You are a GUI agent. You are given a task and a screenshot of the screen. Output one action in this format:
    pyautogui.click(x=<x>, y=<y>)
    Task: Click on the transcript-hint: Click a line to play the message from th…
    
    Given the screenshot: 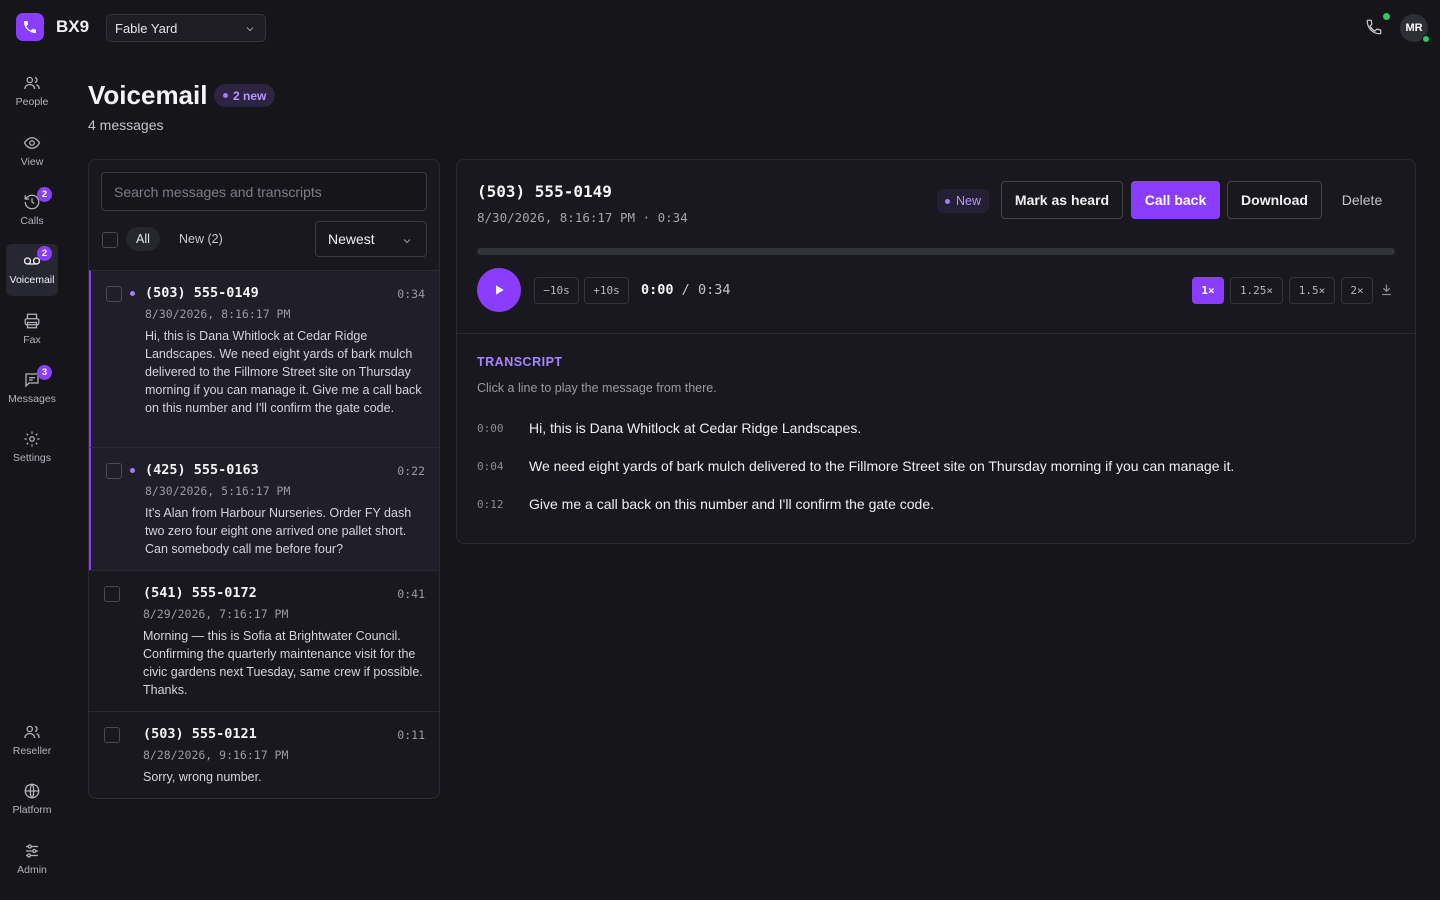 What is the action you would take?
    pyautogui.click(x=597, y=388)
    